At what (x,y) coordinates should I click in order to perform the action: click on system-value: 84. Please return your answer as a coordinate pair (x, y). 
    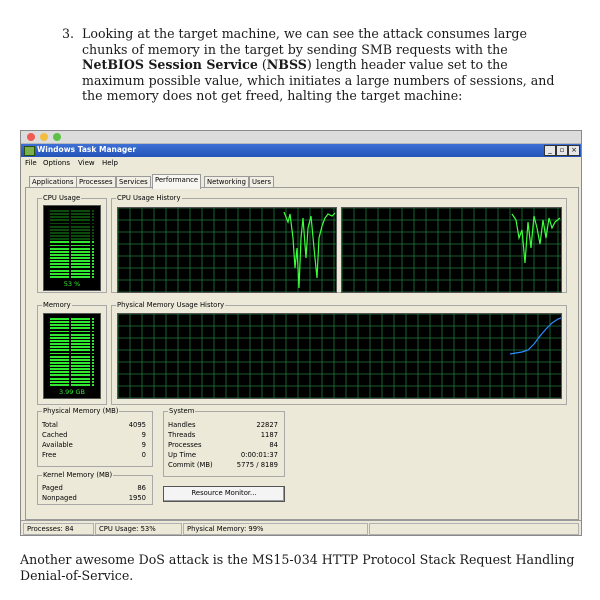
    Looking at the image, I should click on (273, 445).